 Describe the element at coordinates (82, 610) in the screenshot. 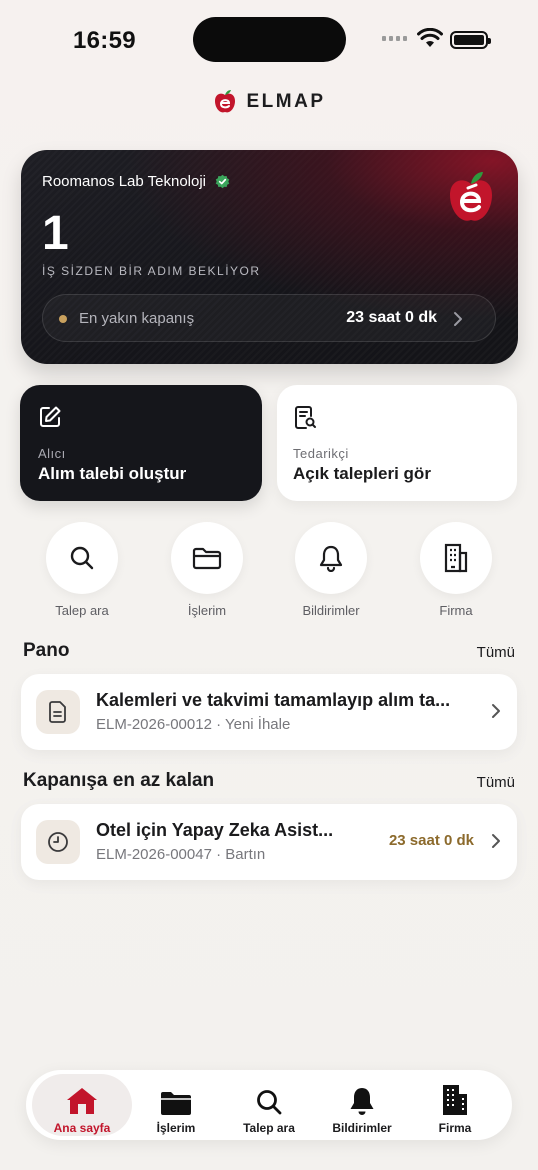

I see `quick-link-label: Talep ara` at that location.